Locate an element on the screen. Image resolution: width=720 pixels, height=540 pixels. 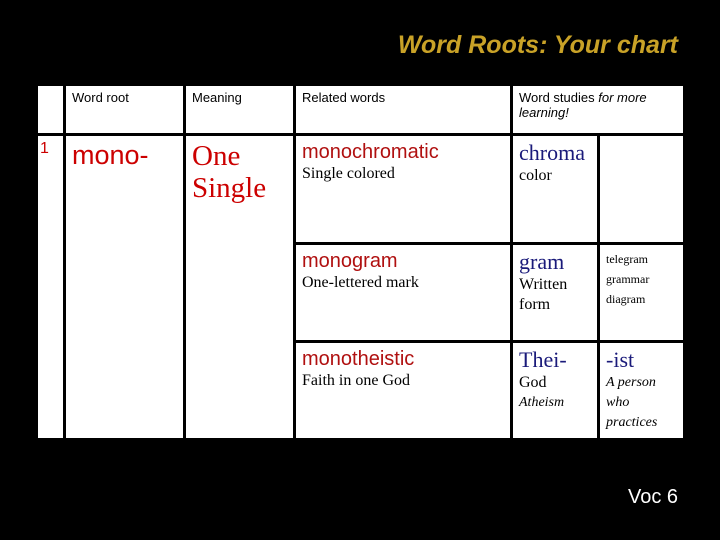
related-word-cell: monogram One-lettered mark is located at coordinates (403, 292).